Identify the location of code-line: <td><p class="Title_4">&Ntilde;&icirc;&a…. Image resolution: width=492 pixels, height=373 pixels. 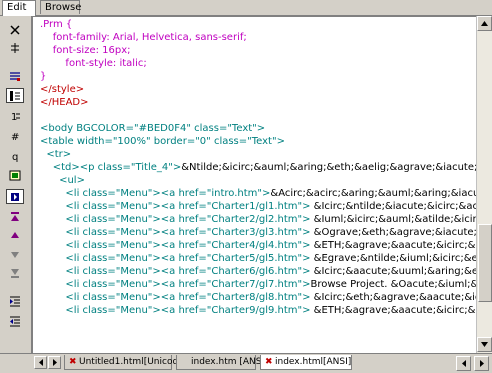
(258, 167).